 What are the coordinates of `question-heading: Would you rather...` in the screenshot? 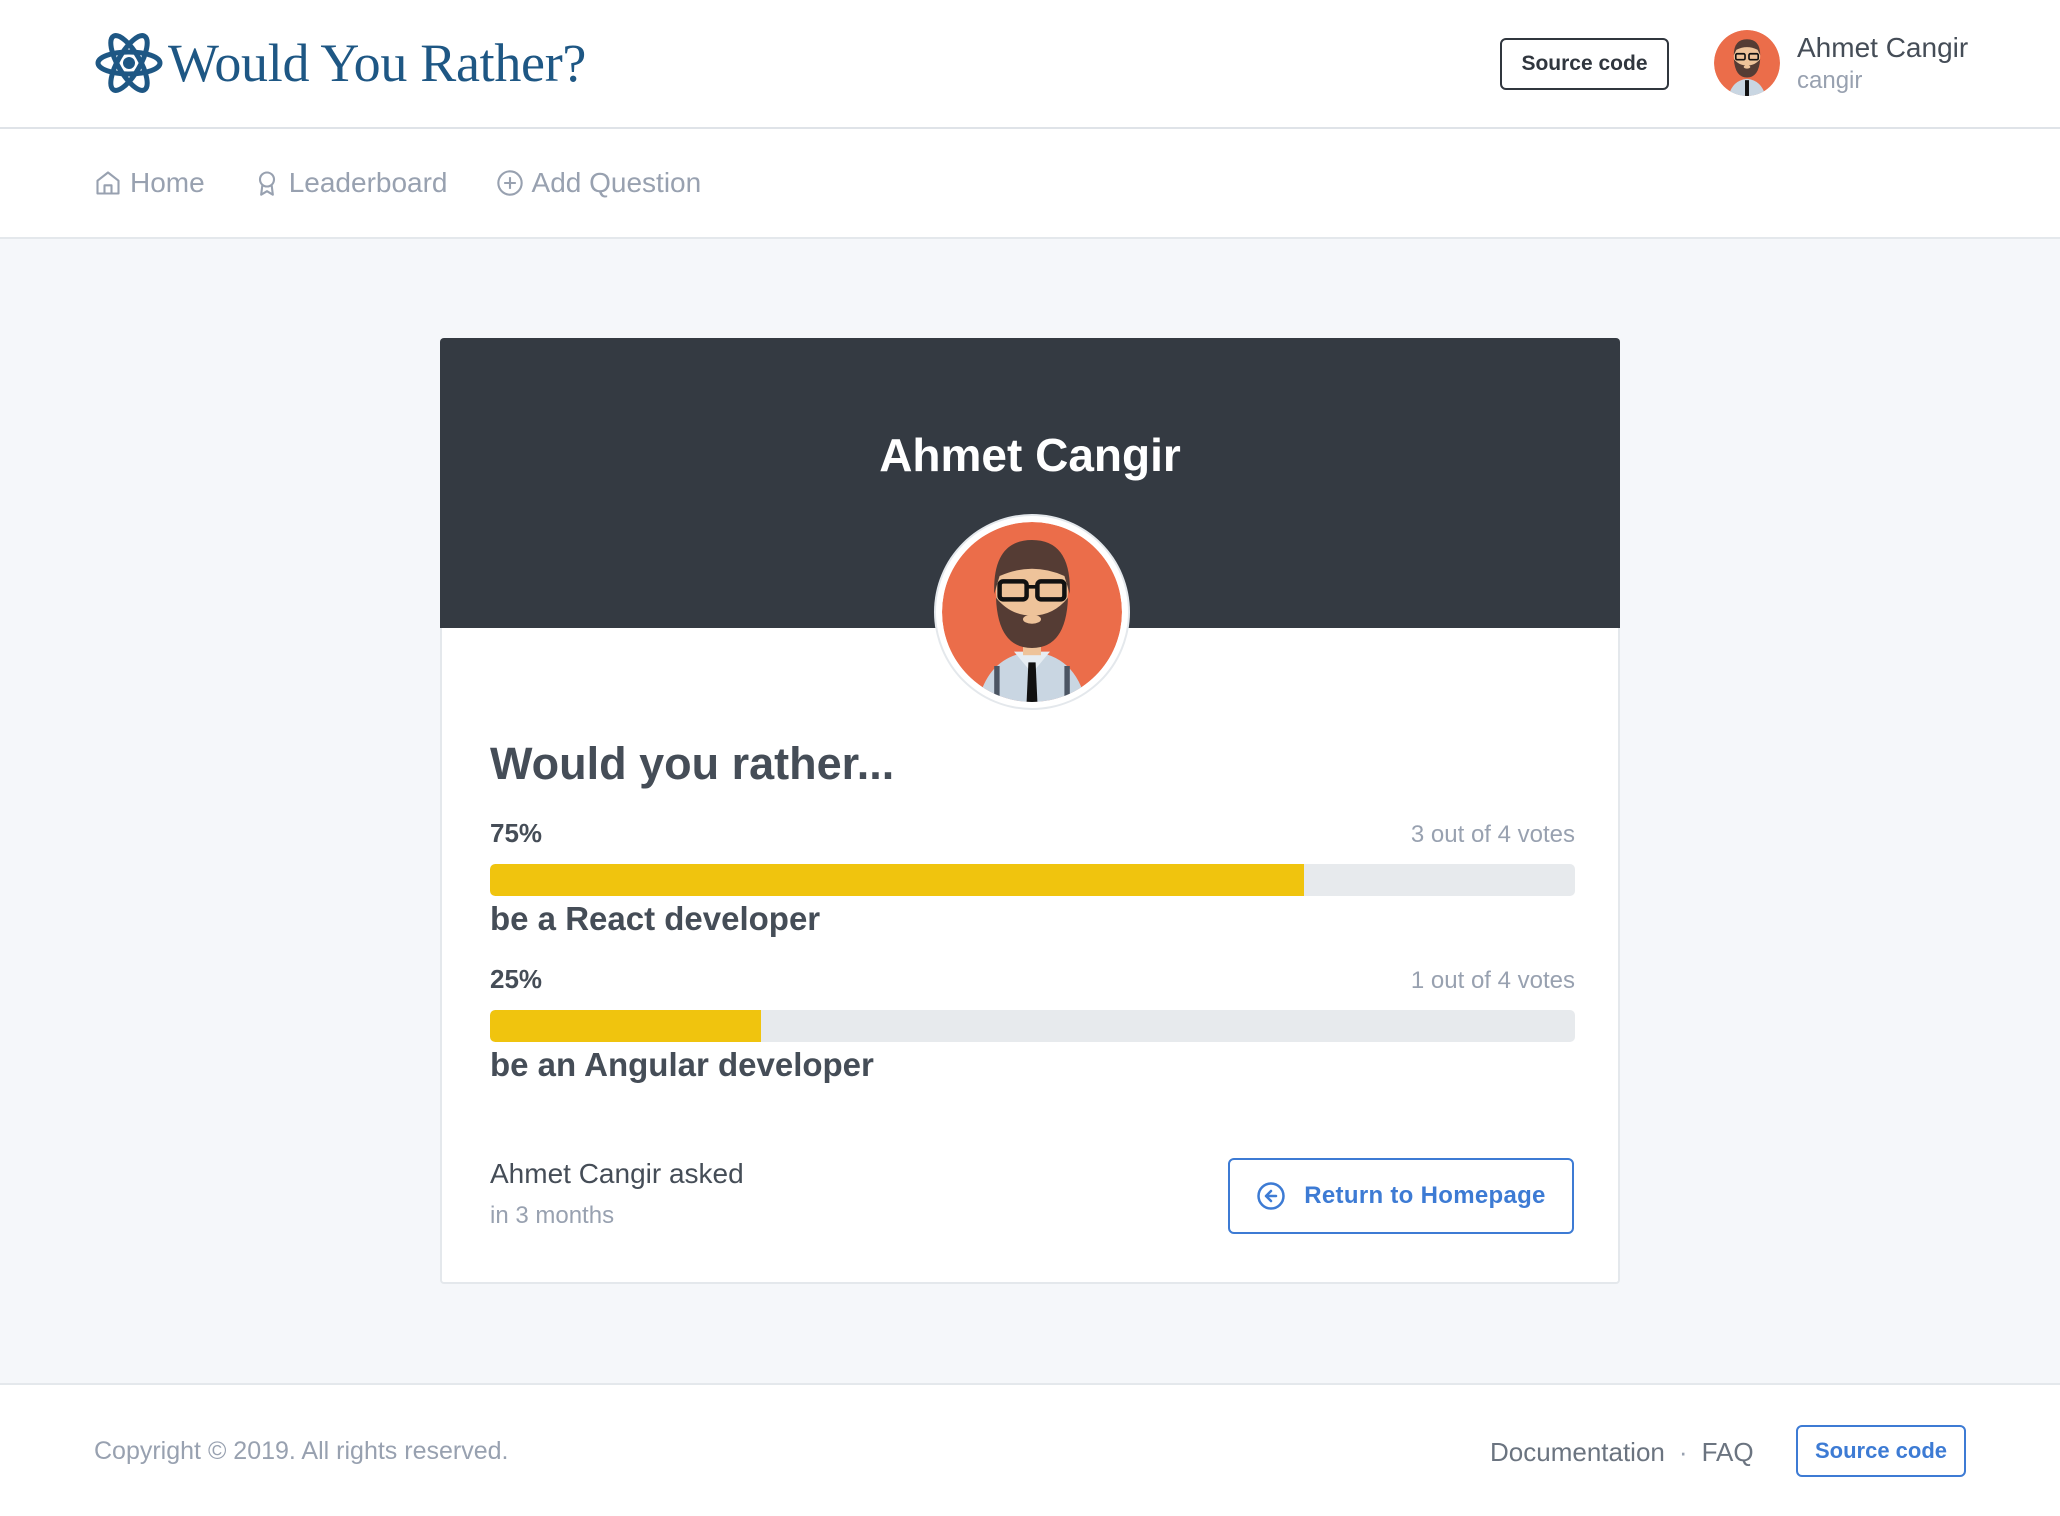 It's located at (692, 763).